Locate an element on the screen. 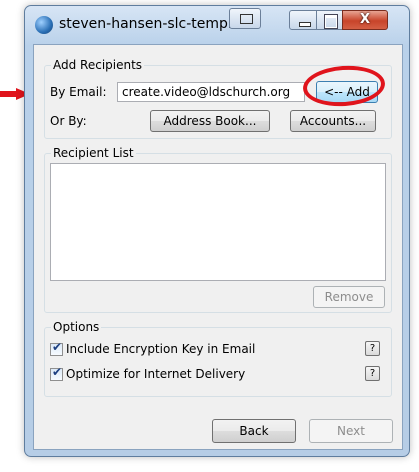  include-encryption-key-label: Include Encryption Key in Email is located at coordinates (160, 349).